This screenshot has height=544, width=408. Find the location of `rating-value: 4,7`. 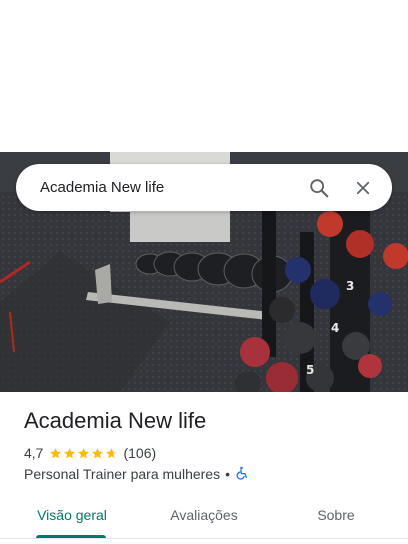

rating-value: 4,7 is located at coordinates (34, 453).